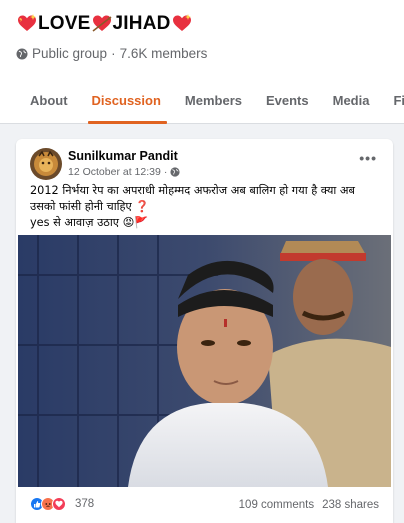 The height and width of the screenshot is (523, 404). Describe the element at coordinates (204, 505) in the screenshot. I see `post-stats: 378 109 comments 238 shares` at that location.